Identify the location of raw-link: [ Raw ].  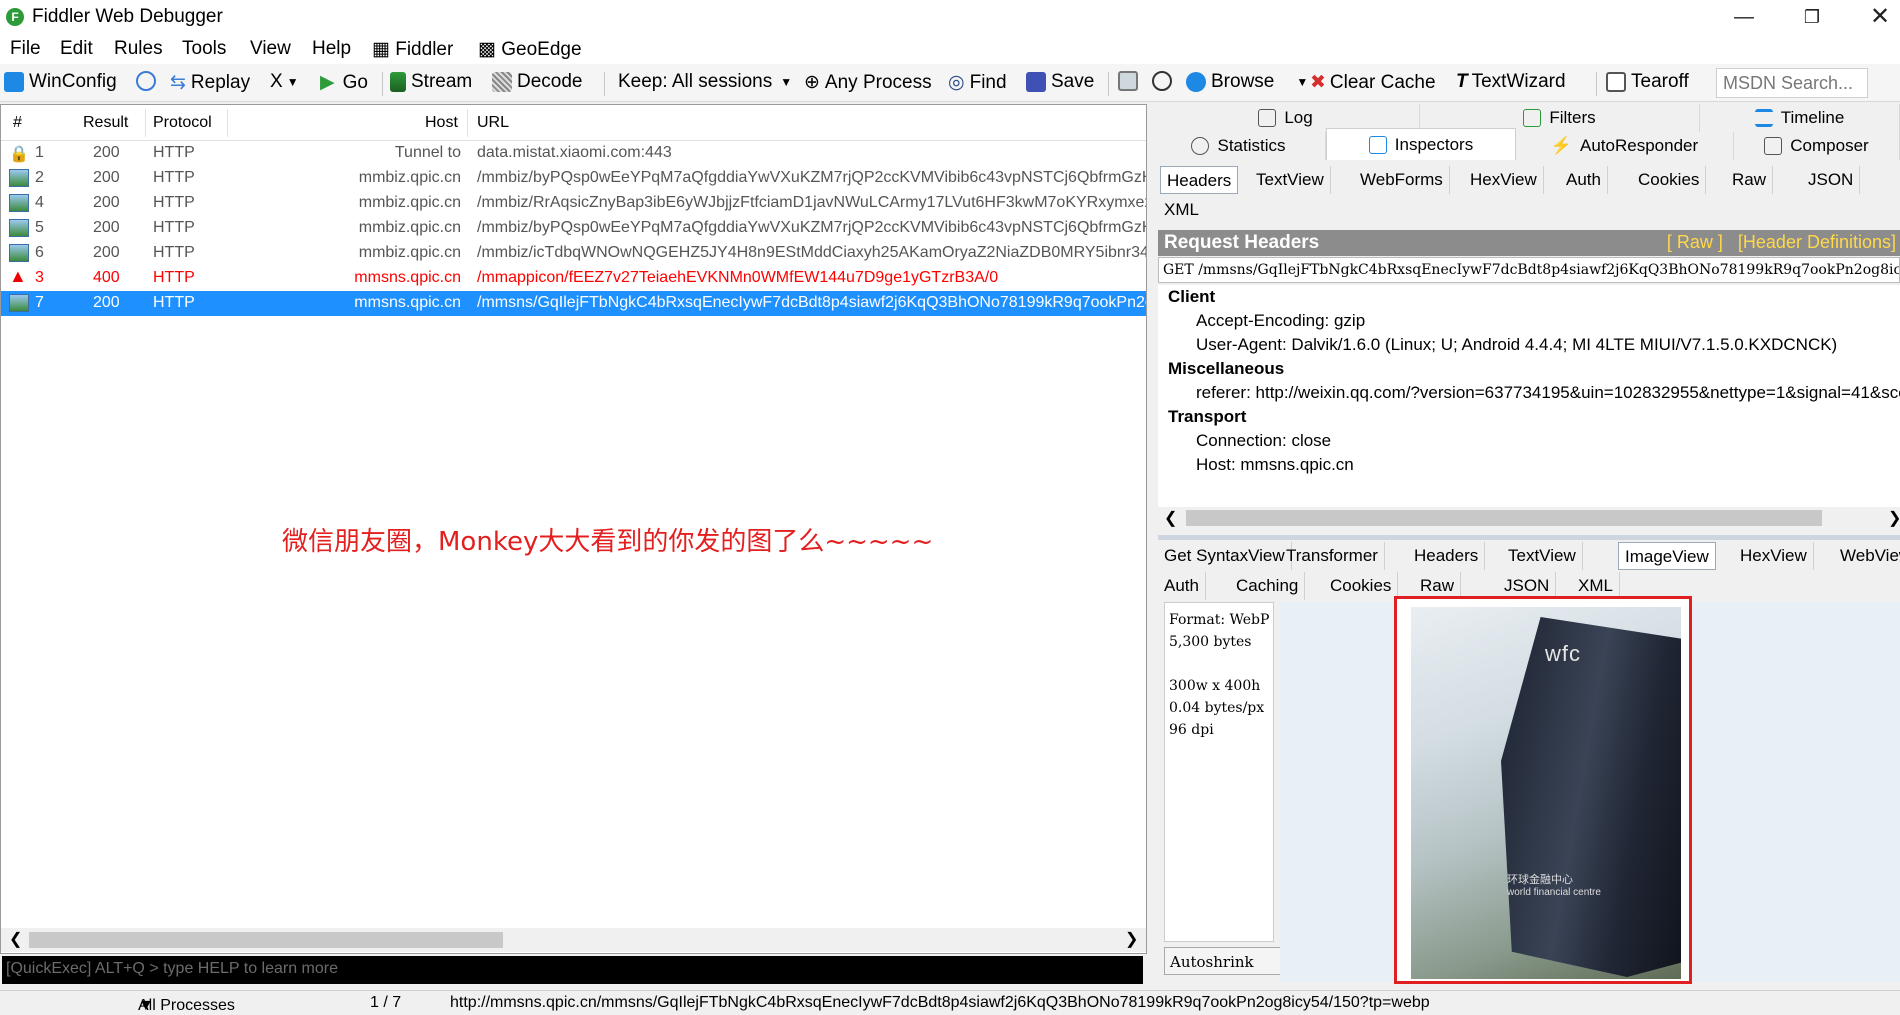
(1695, 242).